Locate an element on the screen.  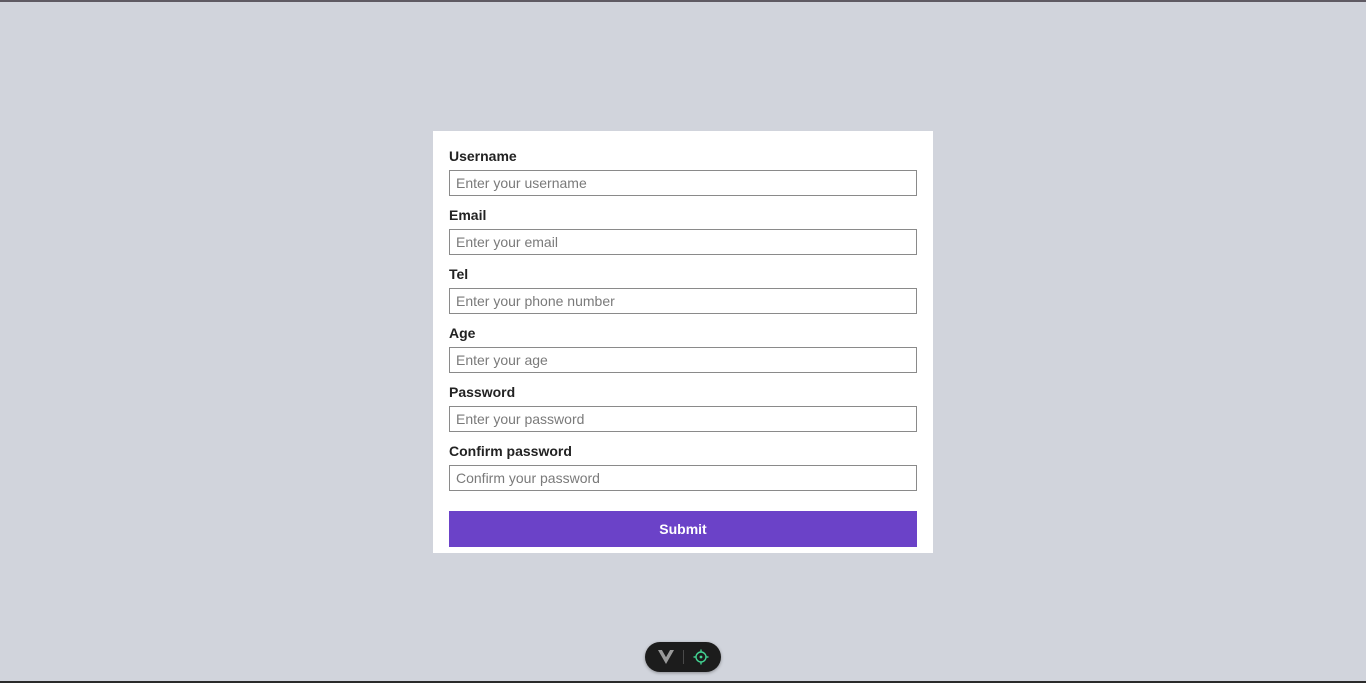
username-field-group: Username is located at coordinates (683, 176).